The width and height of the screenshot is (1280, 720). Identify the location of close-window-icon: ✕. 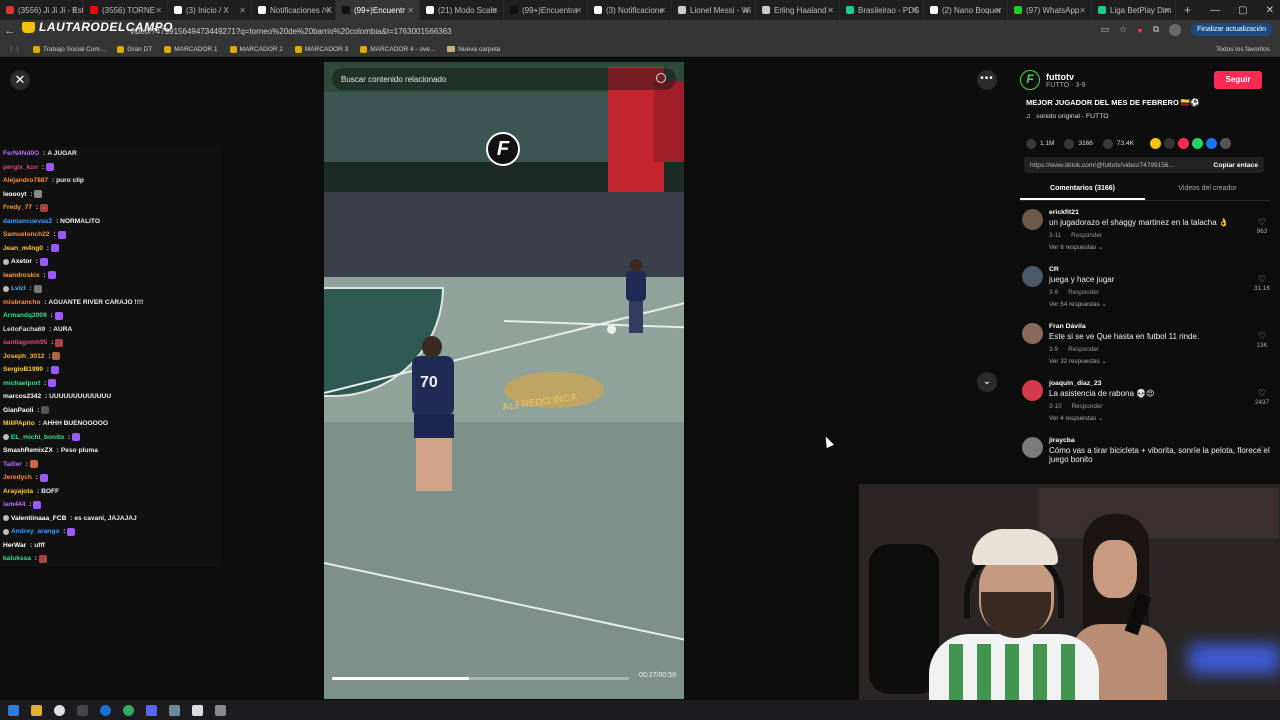
(1270, 10).